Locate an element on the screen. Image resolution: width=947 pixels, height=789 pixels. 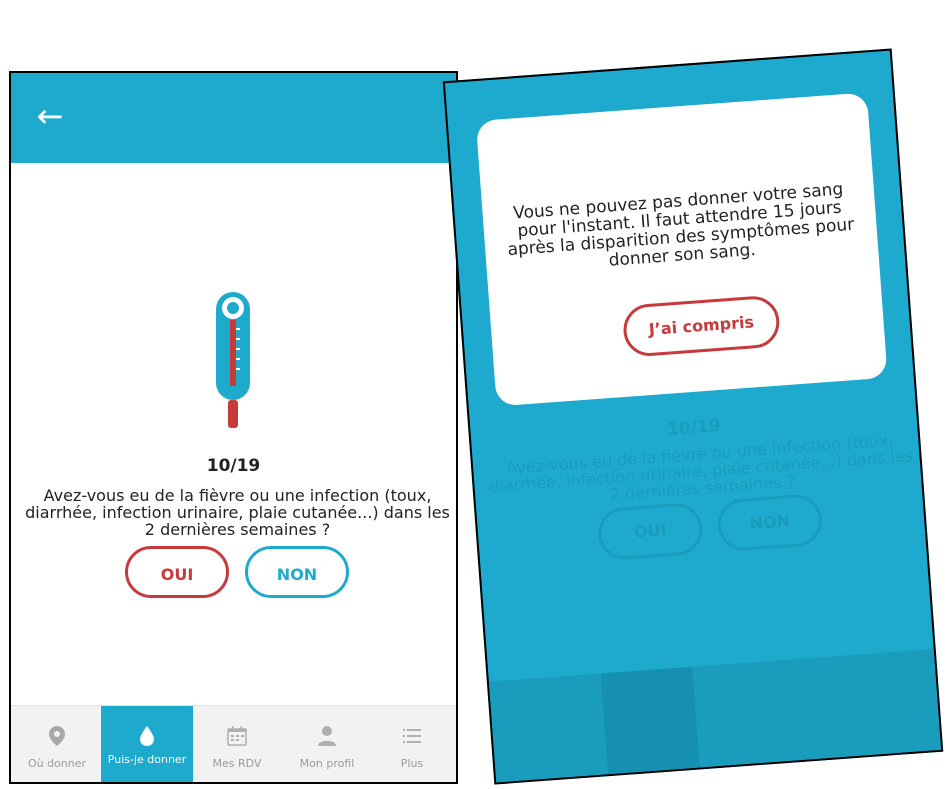
location-pin-icon is located at coordinates (57, 736).